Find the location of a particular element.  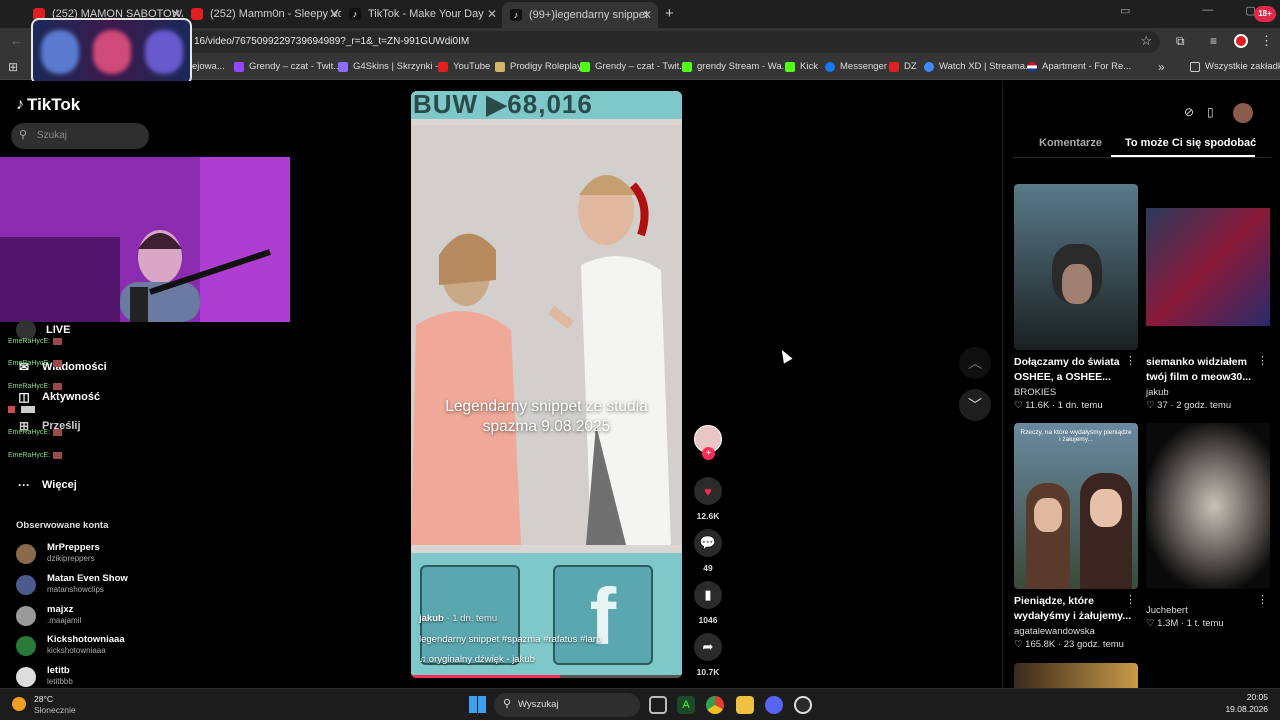

search-input: ⚲ Szukaj is located at coordinates (80, 136).